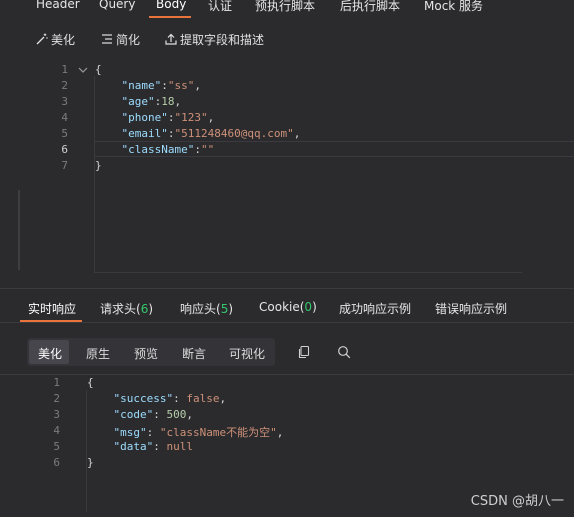 The height and width of the screenshot is (517, 574). What do you see at coordinates (285, 7) in the screenshot?
I see `tab-pre-script: 预执行脚本` at bounding box center [285, 7].